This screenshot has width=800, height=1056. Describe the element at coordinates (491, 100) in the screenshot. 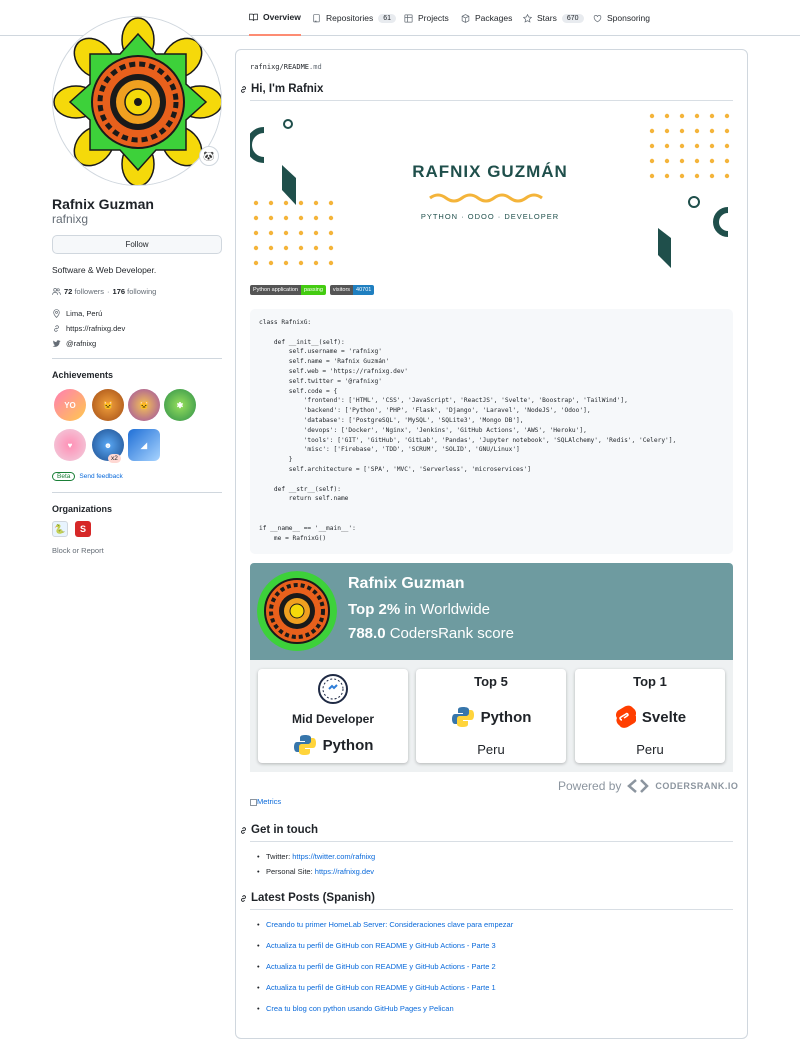

I see `heading-rule` at that location.